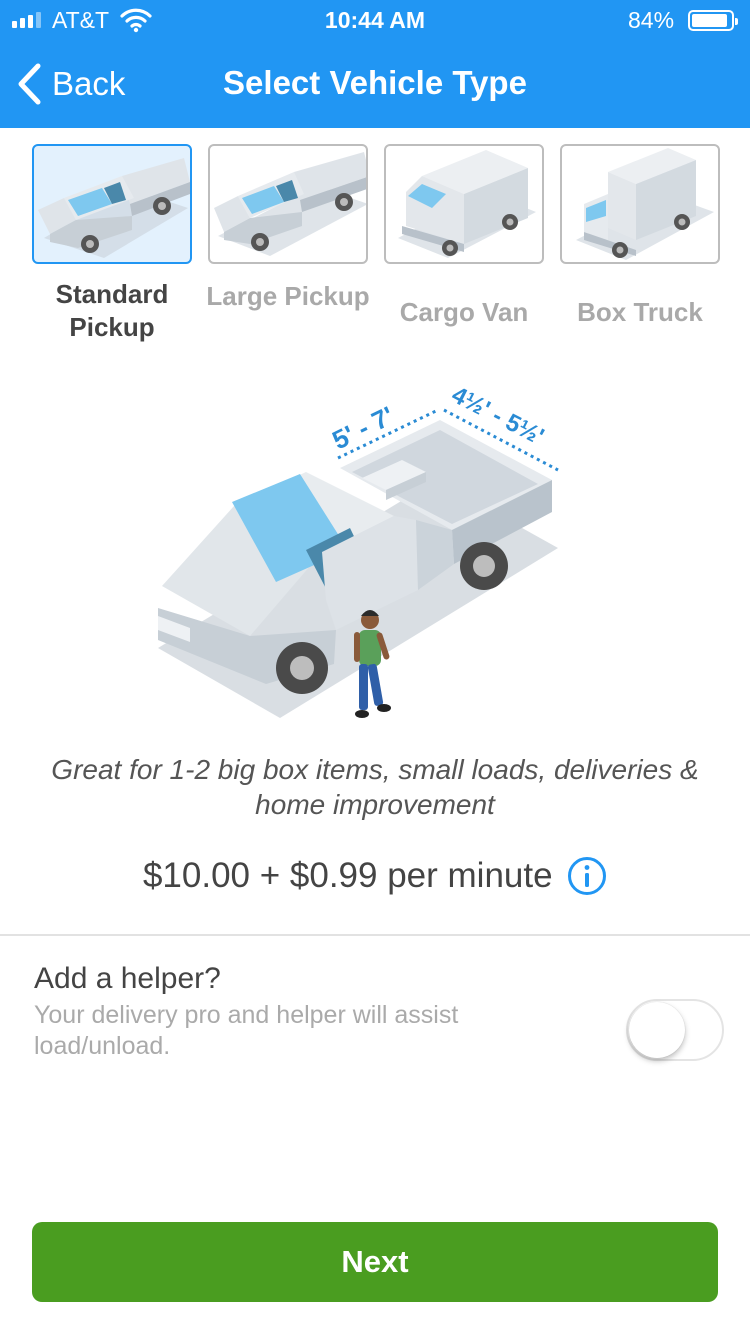  Describe the element at coordinates (587, 876) in the screenshot. I see `info-icon` at that location.